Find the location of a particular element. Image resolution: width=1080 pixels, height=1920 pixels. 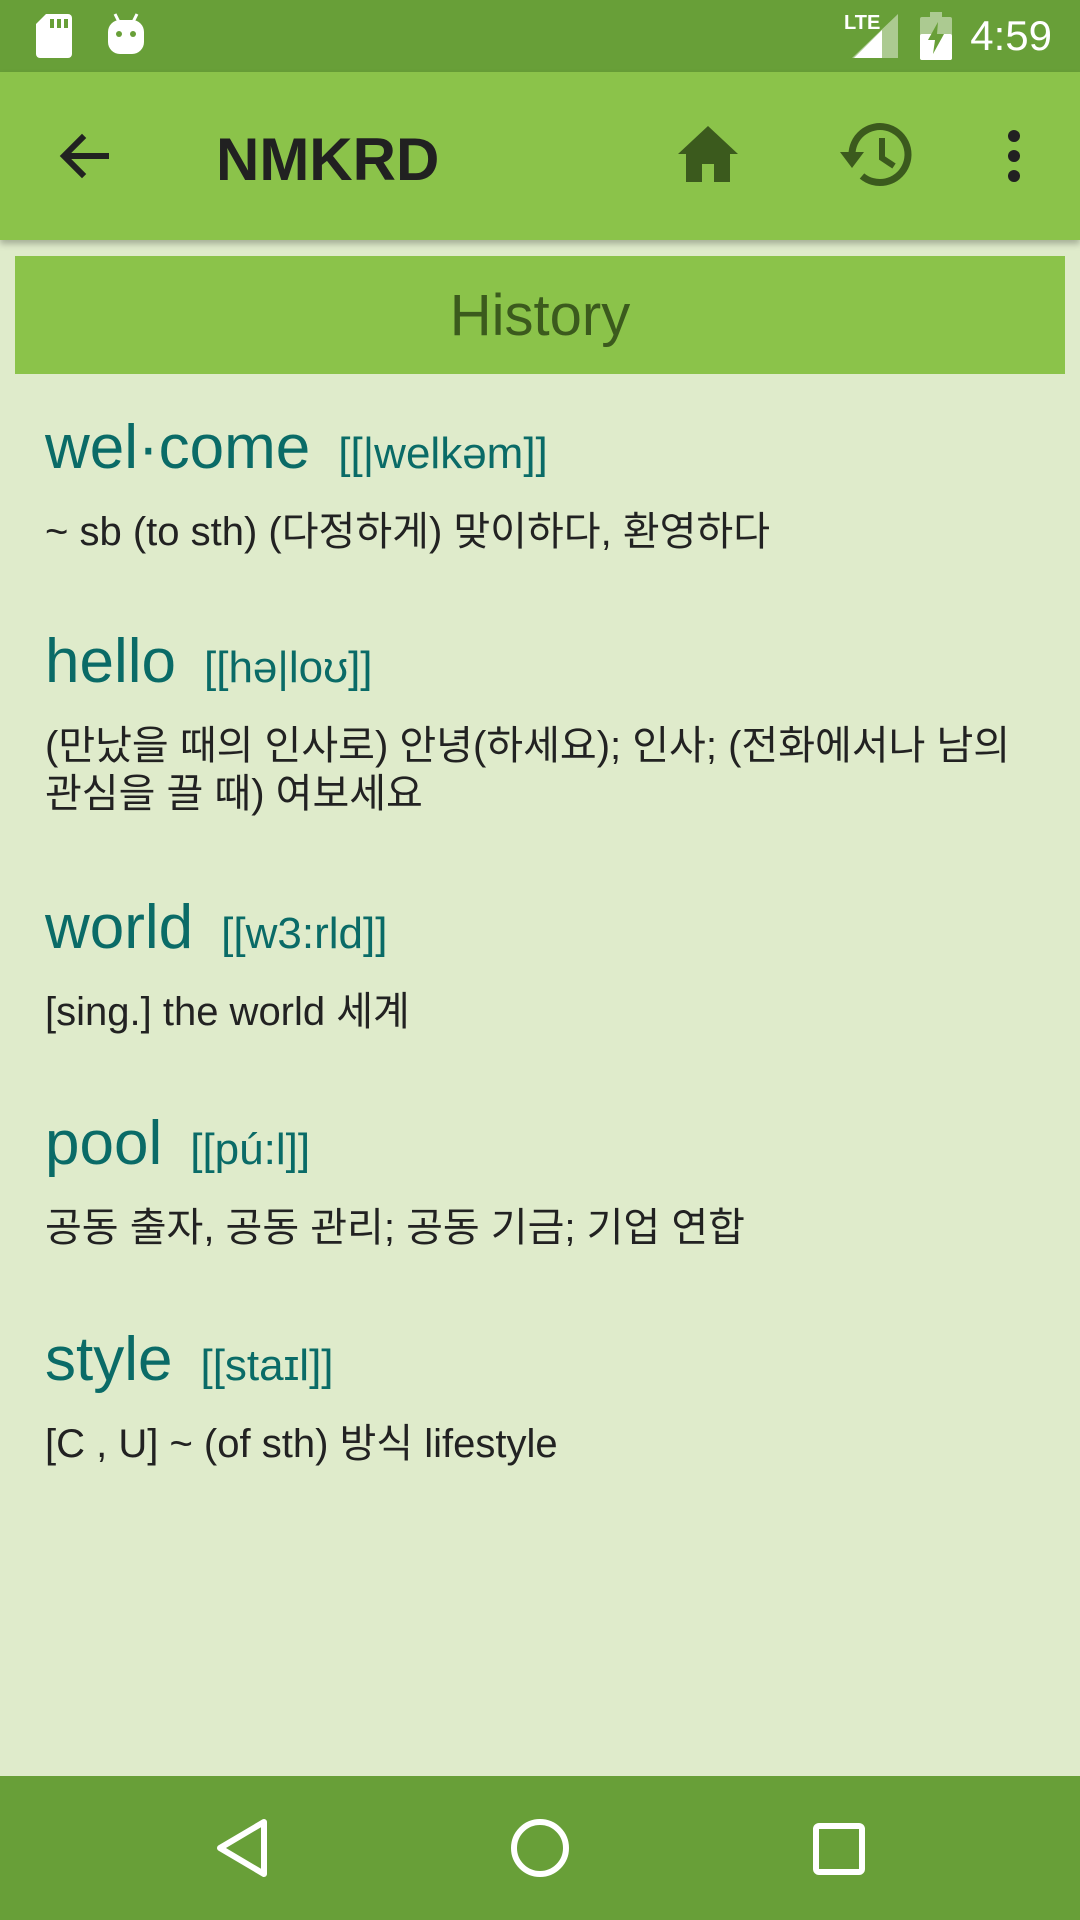

history-header: History is located at coordinates (540, 315).